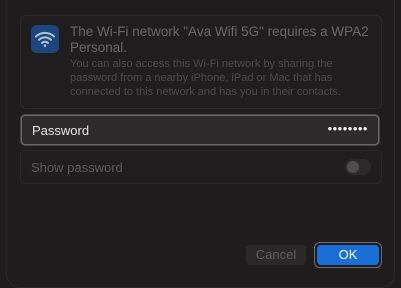 This screenshot has height=288, width=401. Describe the element at coordinates (201, 167) in the screenshot. I see `show-password-row: Show password` at that location.